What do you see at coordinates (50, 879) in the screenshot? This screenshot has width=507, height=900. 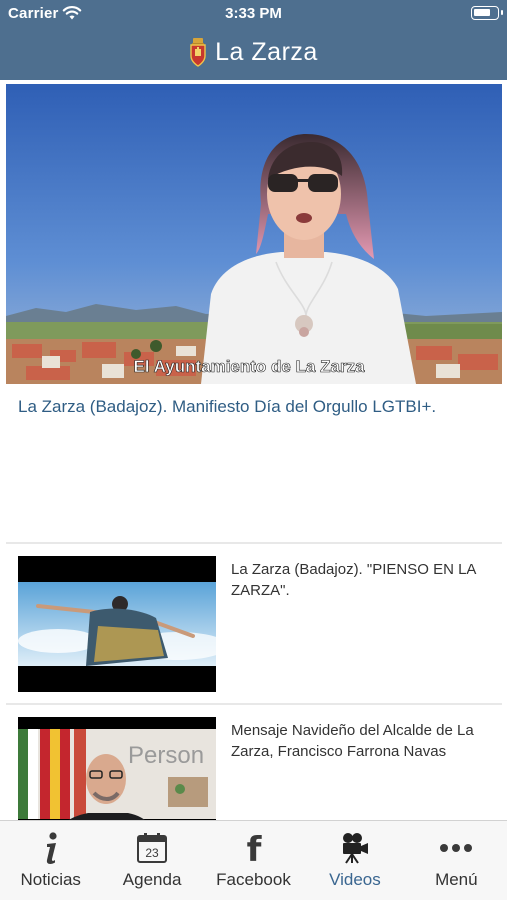 I see `tab-label: Noticias` at bounding box center [50, 879].